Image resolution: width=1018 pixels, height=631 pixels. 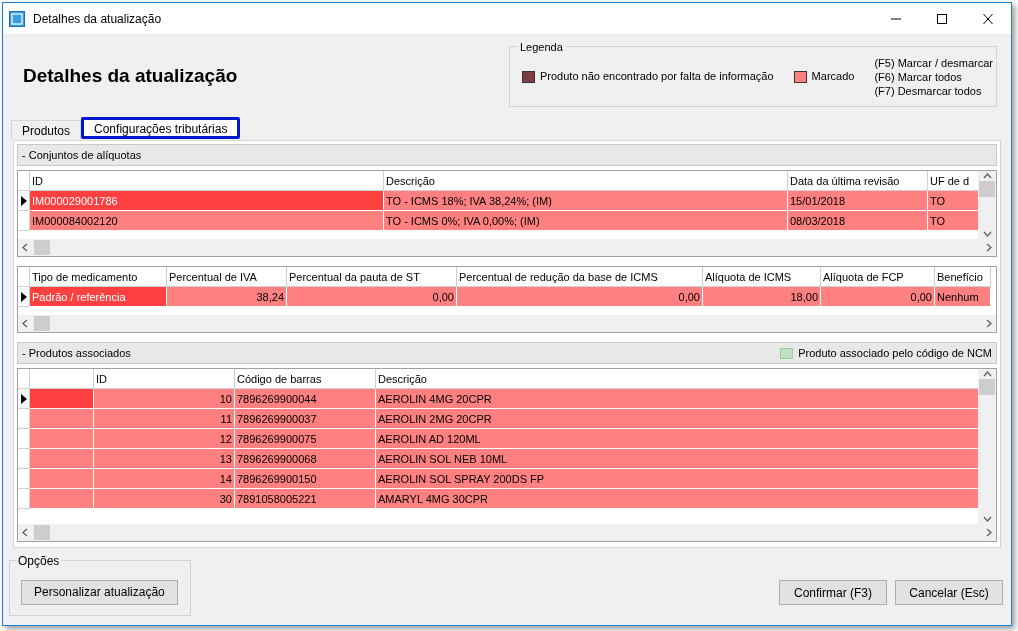 I want to click on tab: Configurações tributárias, so click(x=161, y=128).